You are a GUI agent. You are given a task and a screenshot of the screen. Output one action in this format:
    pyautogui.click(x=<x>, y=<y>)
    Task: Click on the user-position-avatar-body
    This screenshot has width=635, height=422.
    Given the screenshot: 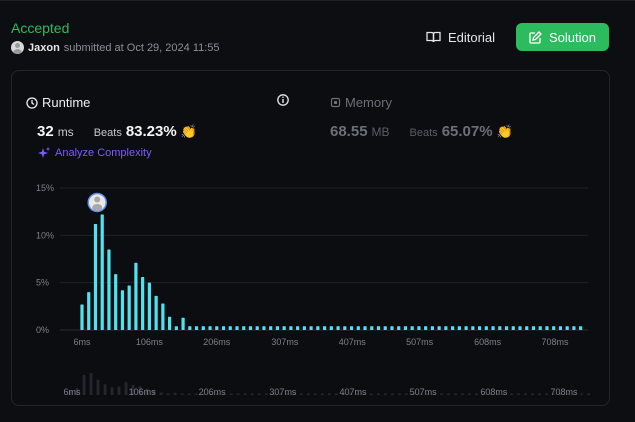 What is the action you would take?
    pyautogui.click(x=97, y=208)
    